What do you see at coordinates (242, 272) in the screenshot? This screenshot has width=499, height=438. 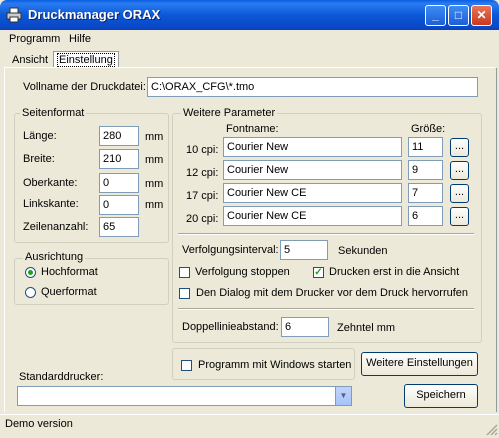 I see `verfolgung-stoppen-label: Verfolgung stoppen` at bounding box center [242, 272].